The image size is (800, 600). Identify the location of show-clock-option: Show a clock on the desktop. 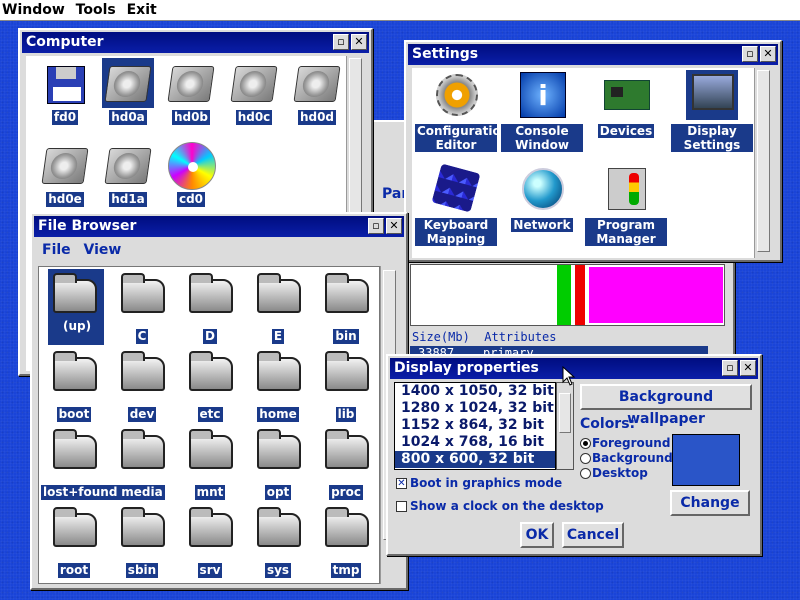
(500, 506).